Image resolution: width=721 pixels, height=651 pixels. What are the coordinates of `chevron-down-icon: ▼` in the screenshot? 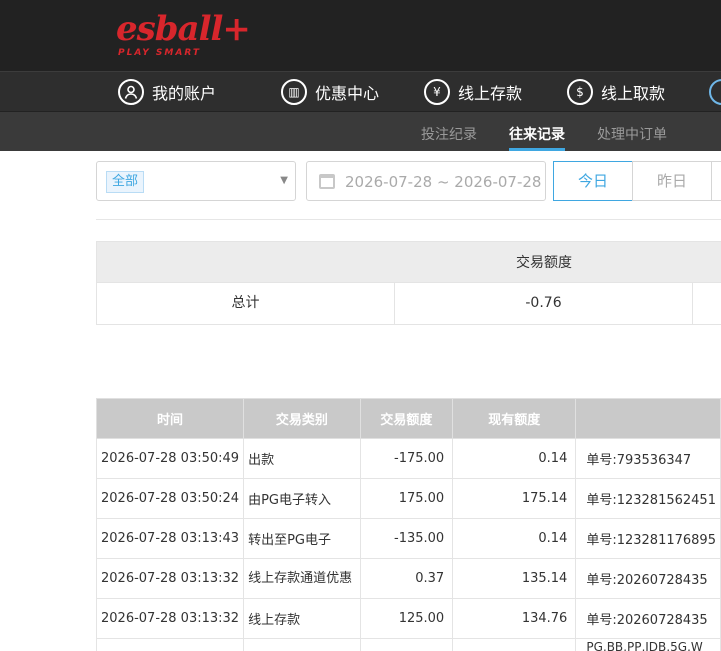 It's located at (284, 180).